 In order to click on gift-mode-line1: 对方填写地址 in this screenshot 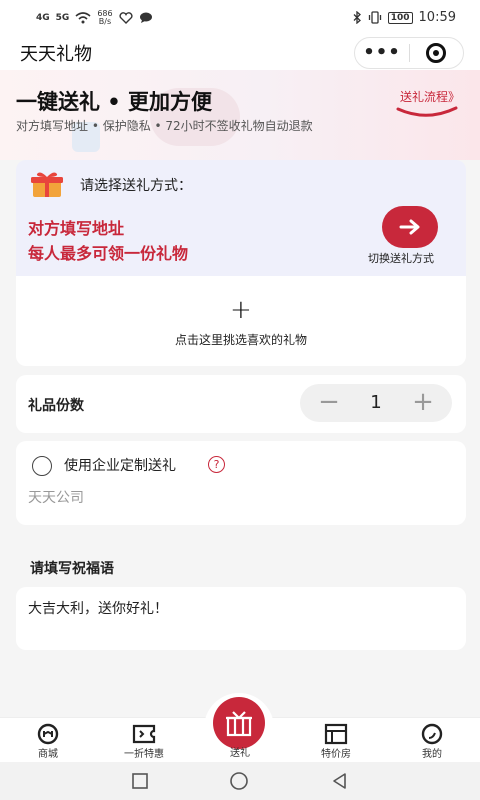, I will do `click(76, 228)`.